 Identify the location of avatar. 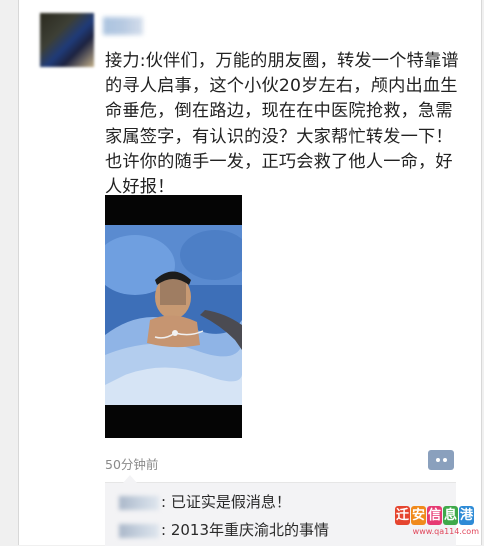
(67, 40).